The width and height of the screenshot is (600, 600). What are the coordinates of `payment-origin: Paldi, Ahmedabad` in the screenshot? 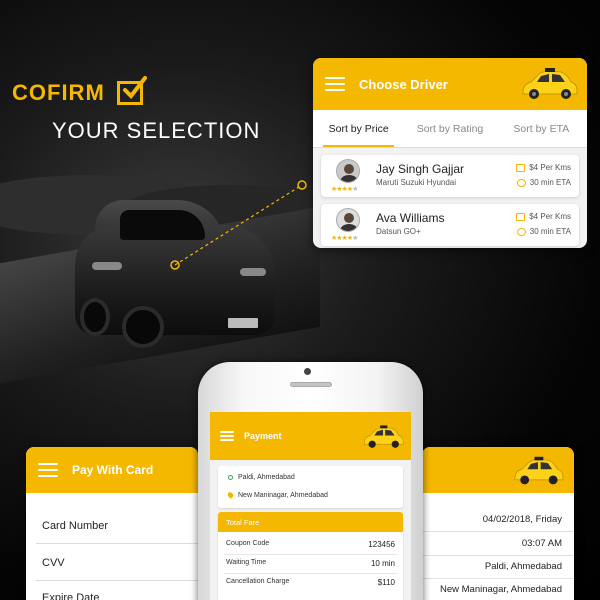 It's located at (266, 477).